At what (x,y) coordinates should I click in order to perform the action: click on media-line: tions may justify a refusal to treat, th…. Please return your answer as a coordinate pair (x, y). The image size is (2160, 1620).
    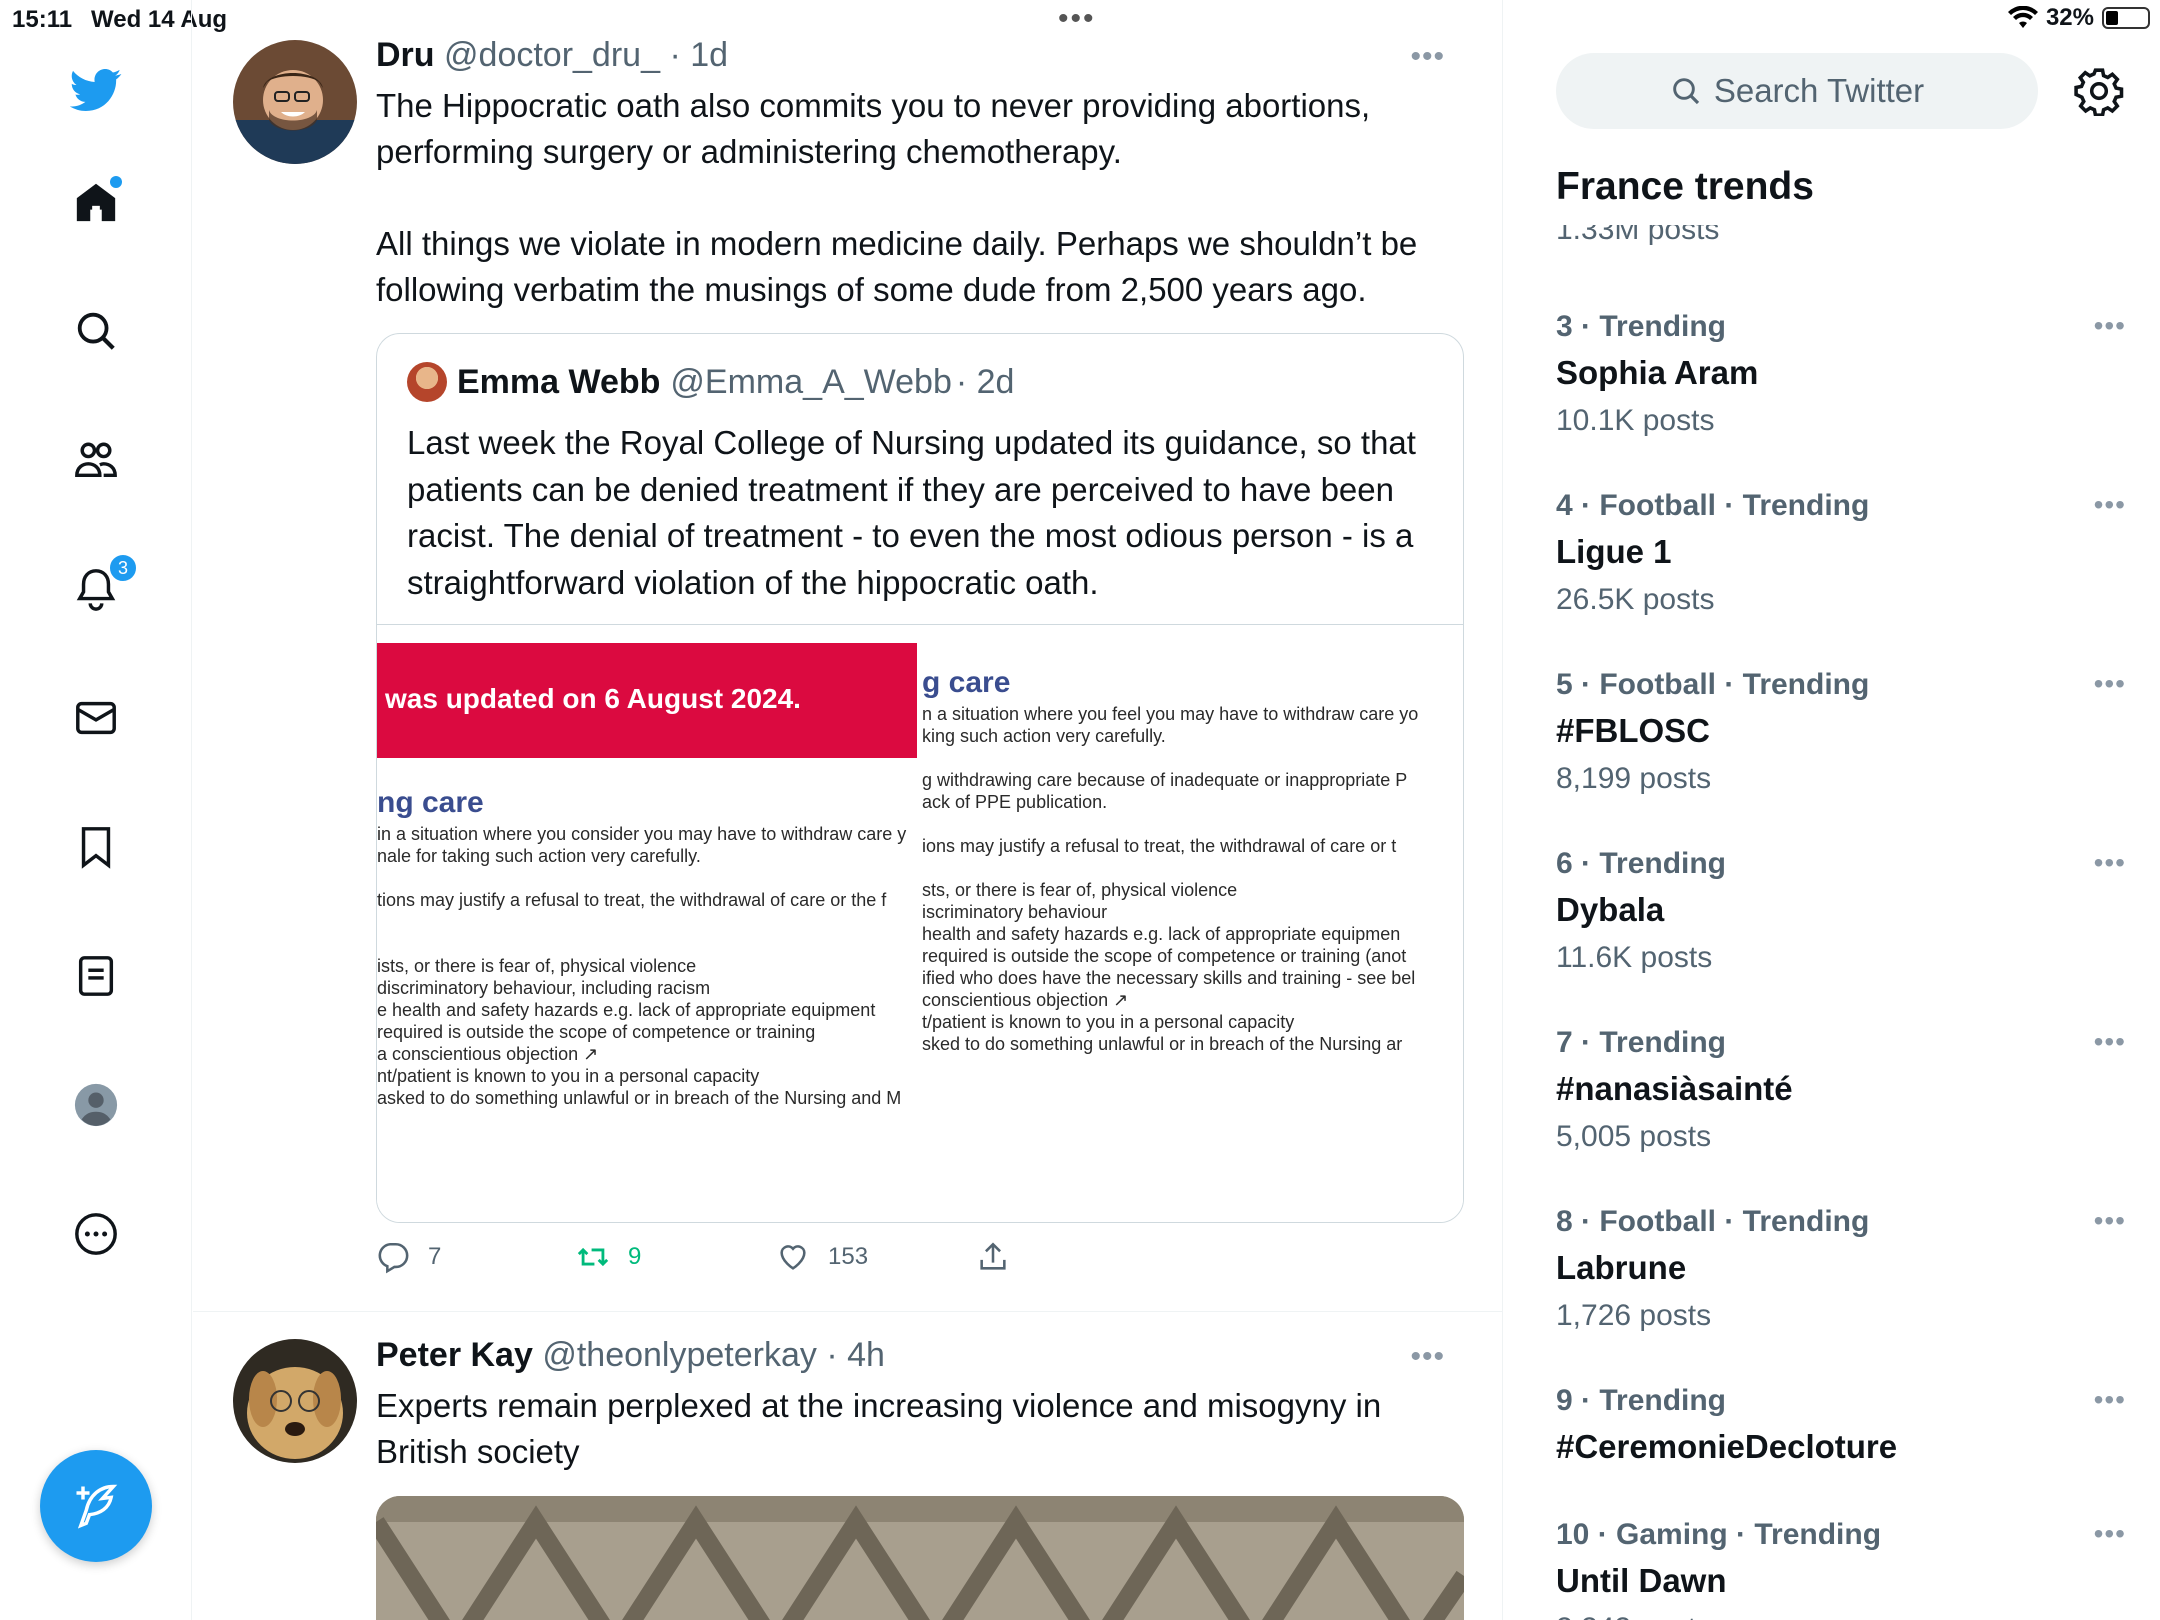
    Looking at the image, I should click on (632, 900).